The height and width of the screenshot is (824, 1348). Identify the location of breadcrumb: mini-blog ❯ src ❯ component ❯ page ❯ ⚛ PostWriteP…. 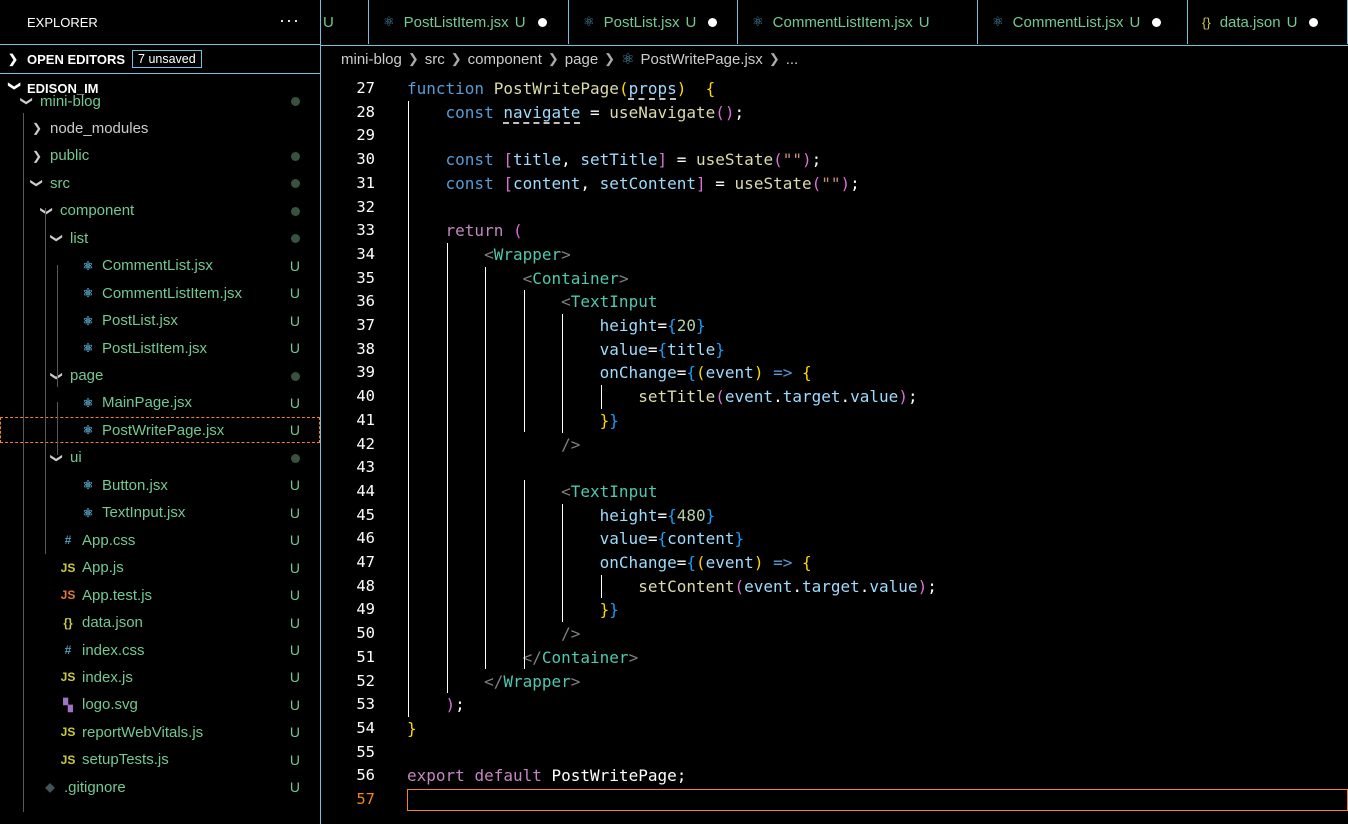
(569, 59).